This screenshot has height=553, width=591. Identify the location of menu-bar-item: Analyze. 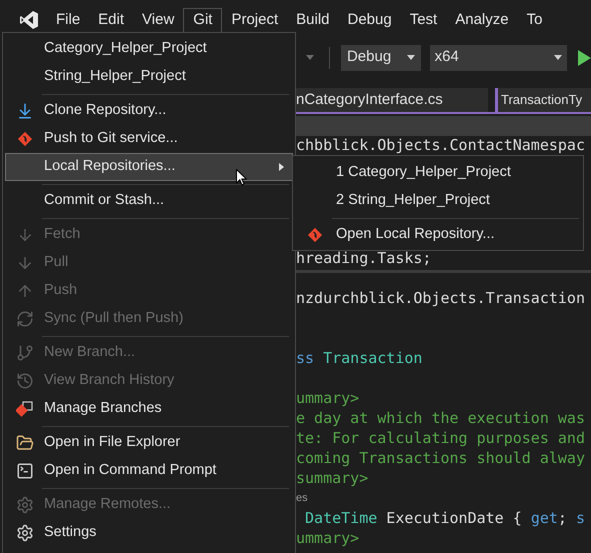
(482, 20).